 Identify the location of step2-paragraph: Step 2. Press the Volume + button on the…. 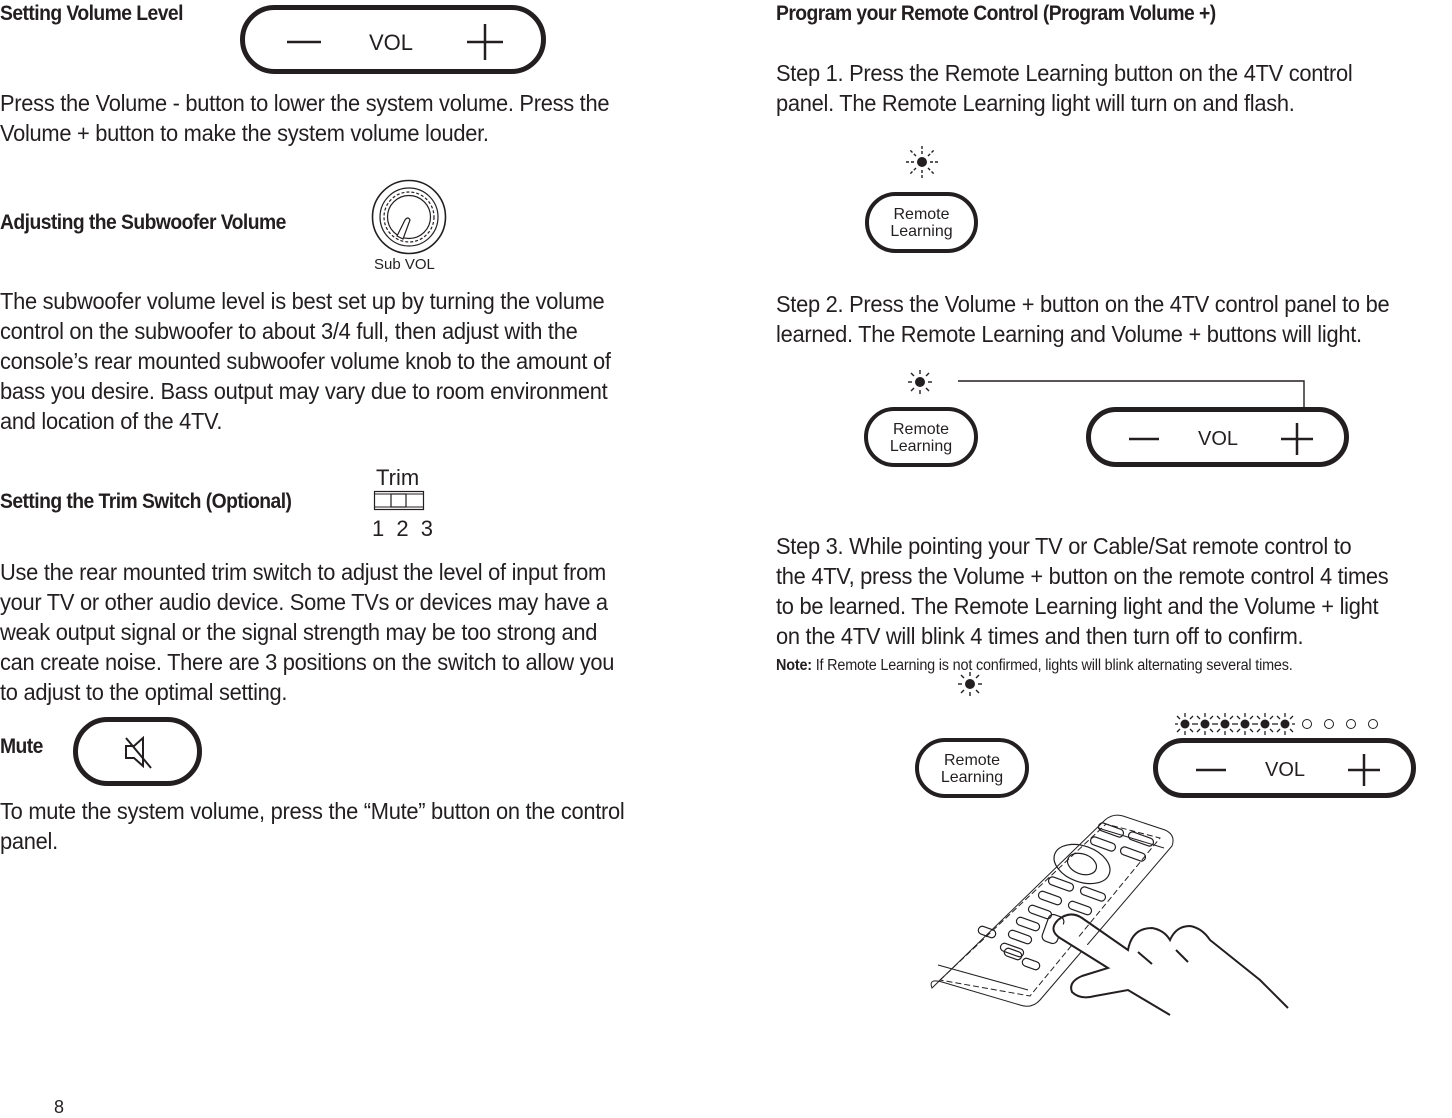
(1083, 319).